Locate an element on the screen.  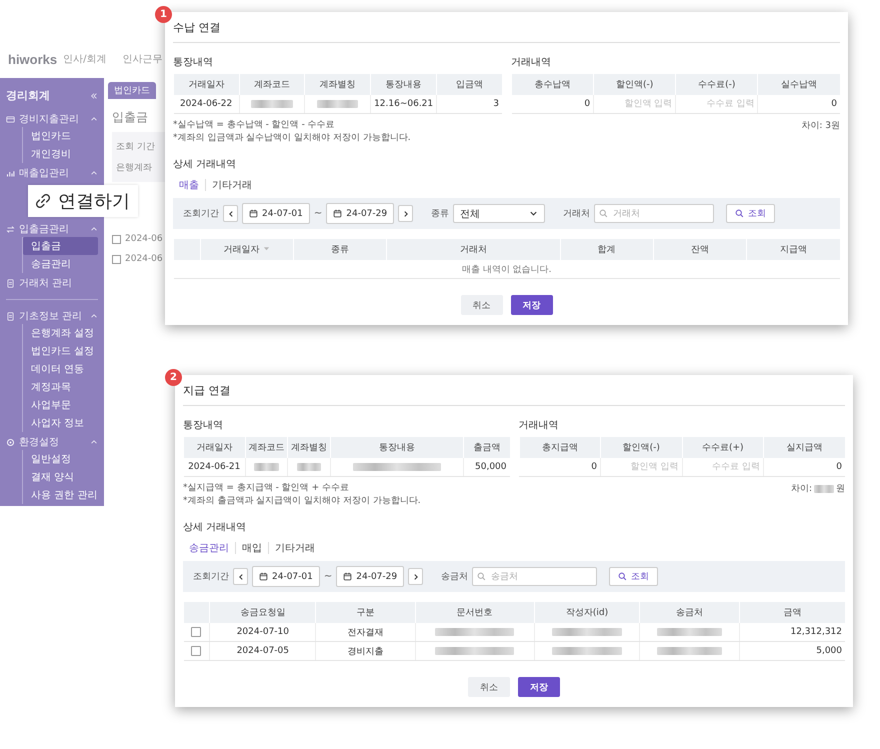
sidebar-item: 일반설정 is located at coordinates (60, 459).